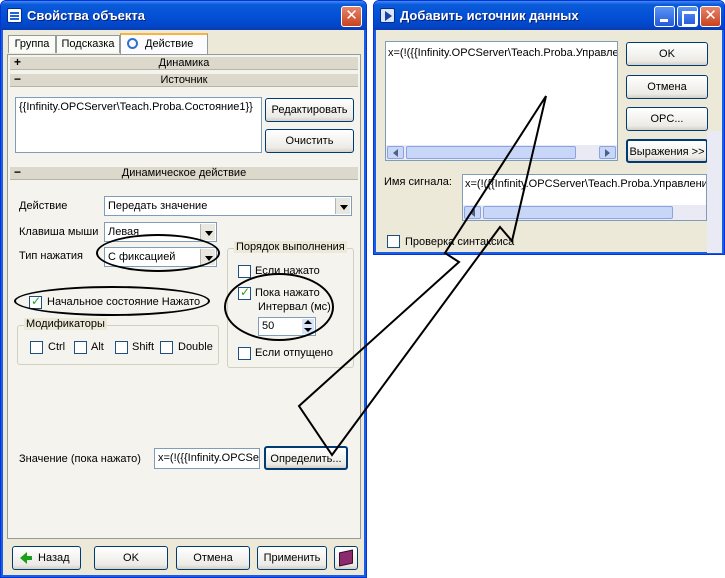 Image resolution: width=725 pixels, height=578 pixels. Describe the element at coordinates (387, 15) in the screenshot. I see `data-source-icon` at that location.